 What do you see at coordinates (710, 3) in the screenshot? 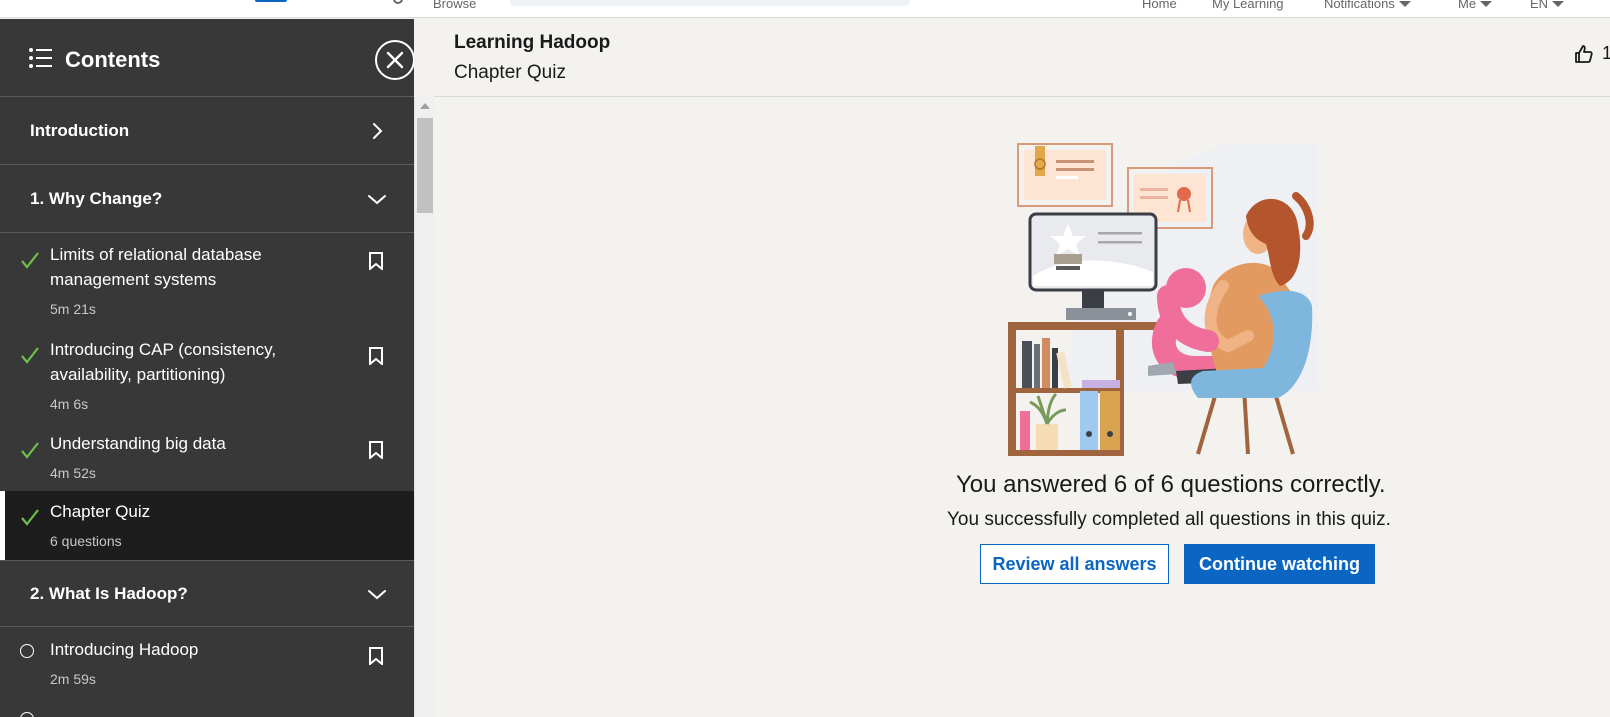
I see `search-input` at bounding box center [710, 3].